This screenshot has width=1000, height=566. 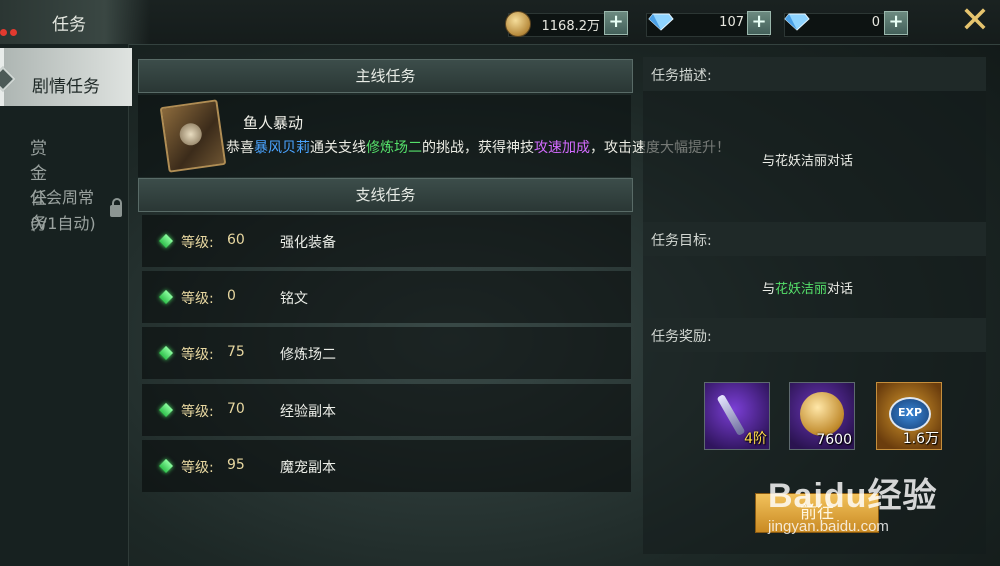 I want to click on gold-value: 1168.2万, so click(x=571, y=26).